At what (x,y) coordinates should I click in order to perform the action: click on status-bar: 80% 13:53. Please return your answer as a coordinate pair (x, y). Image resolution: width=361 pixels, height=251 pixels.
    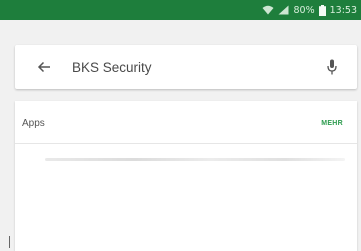
    Looking at the image, I should click on (180, 10).